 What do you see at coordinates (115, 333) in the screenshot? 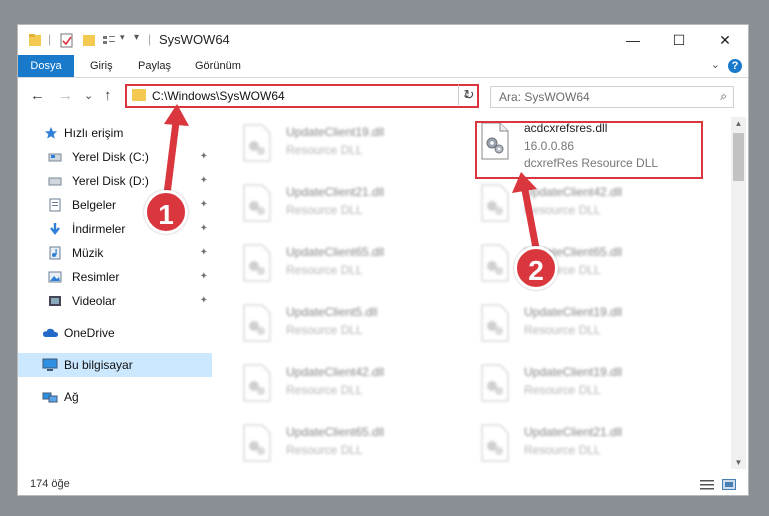
I see `sidebar-item-onedrive: OneDrive` at bounding box center [115, 333].